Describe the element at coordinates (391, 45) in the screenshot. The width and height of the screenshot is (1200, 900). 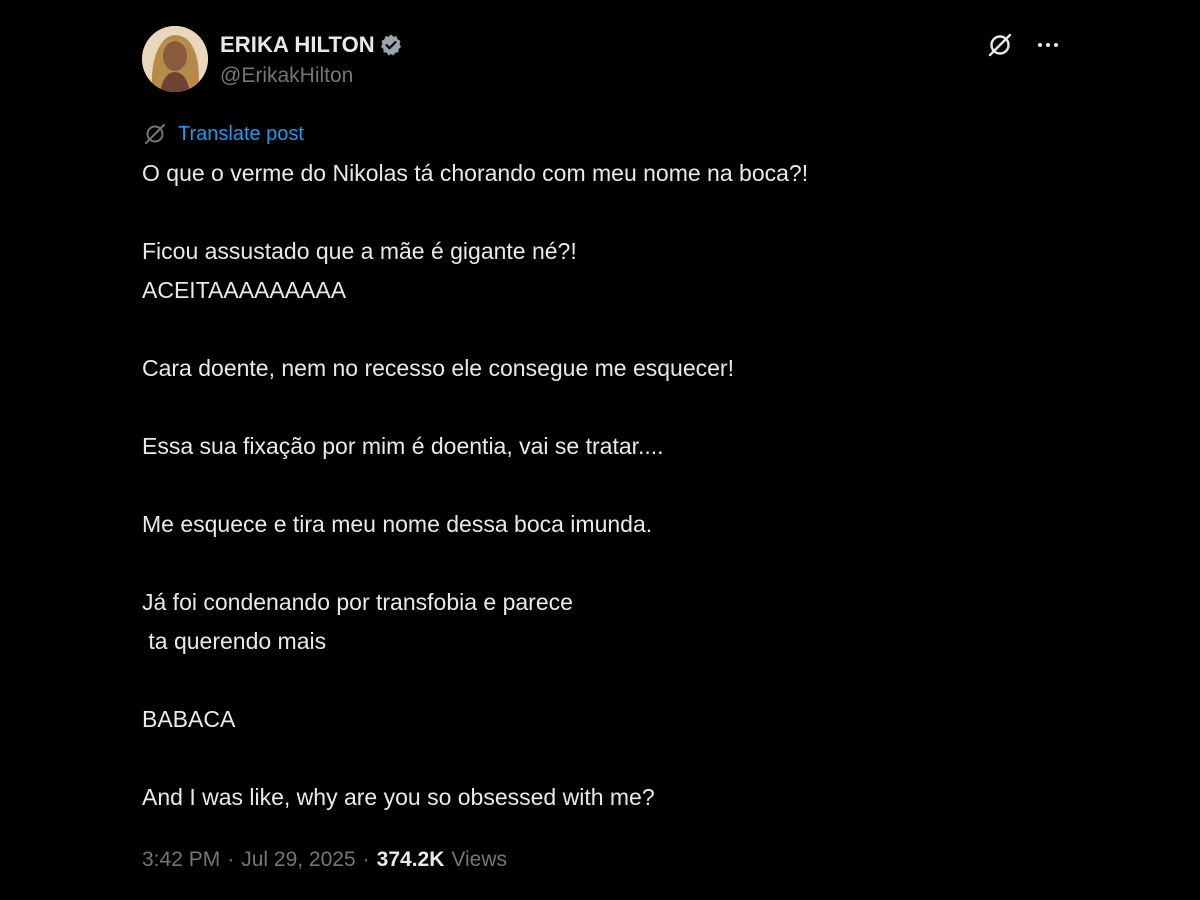
I see `verified-badge-icon` at that location.